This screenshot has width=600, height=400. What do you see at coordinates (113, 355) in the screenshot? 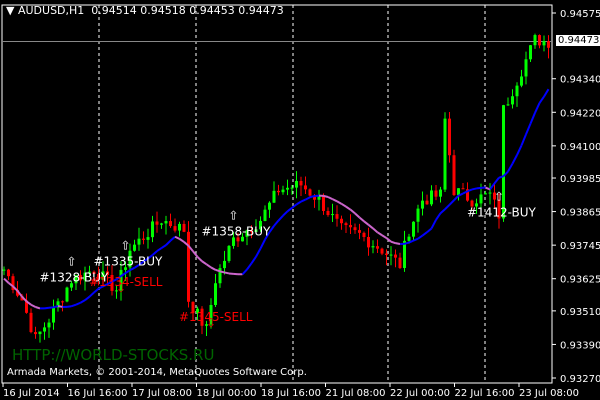
I see `watermark: HTTP://WORLD-STOCKS.RU` at bounding box center [113, 355].